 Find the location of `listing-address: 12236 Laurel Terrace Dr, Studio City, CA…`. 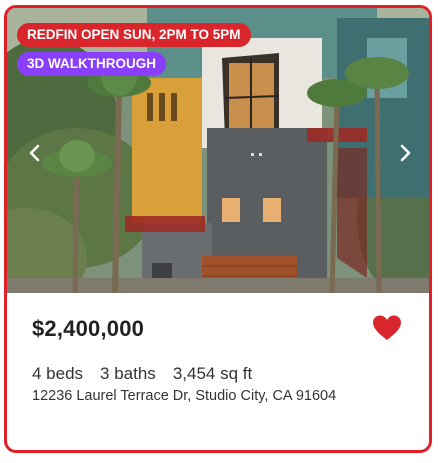

listing-address: 12236 Laurel Terrace Dr, Studio City, CA… is located at coordinates (184, 396).